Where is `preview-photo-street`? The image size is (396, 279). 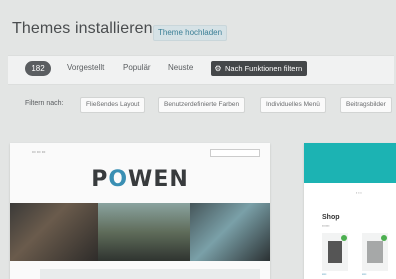 preview-photo-street is located at coordinates (144, 232).